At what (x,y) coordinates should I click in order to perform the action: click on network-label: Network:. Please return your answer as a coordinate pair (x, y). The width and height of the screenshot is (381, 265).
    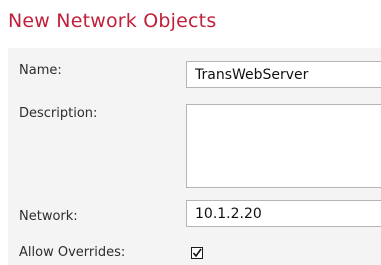
    Looking at the image, I should click on (48, 216).